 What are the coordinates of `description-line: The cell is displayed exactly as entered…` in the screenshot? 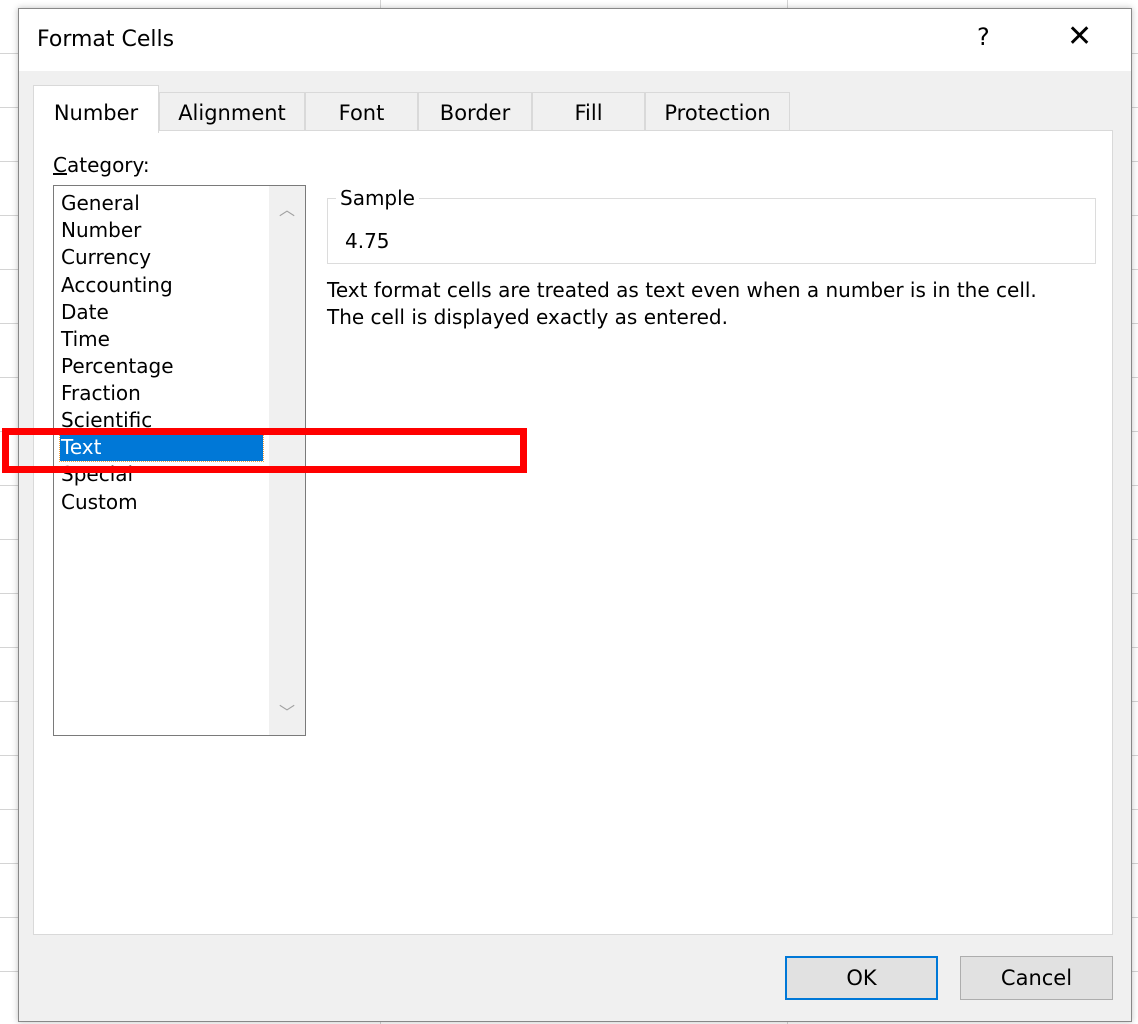 It's located at (527, 317).